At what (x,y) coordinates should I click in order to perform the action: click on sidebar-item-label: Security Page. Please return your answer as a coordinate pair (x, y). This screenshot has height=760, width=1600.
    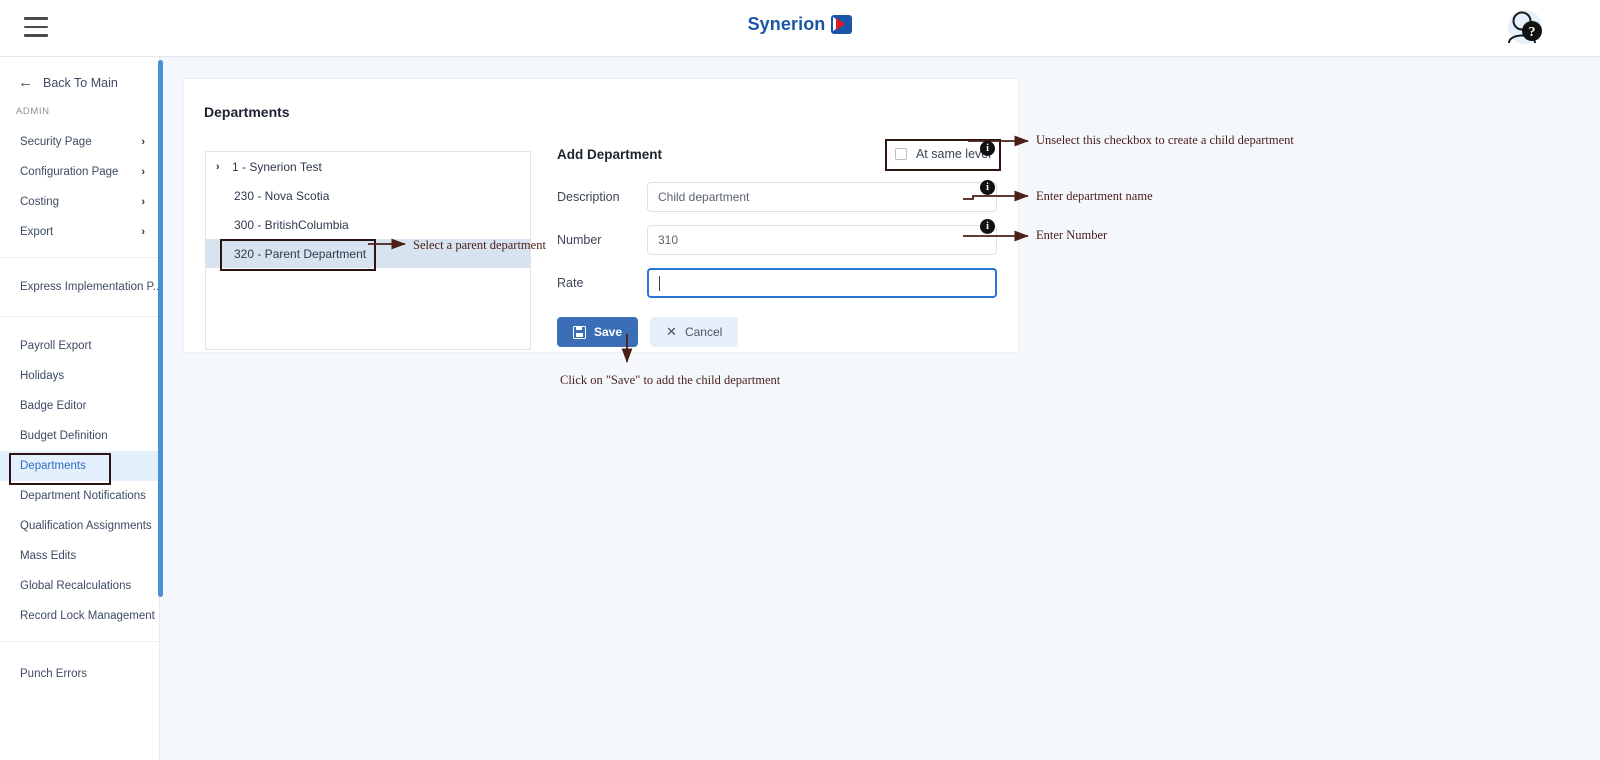
    Looking at the image, I should click on (56, 142).